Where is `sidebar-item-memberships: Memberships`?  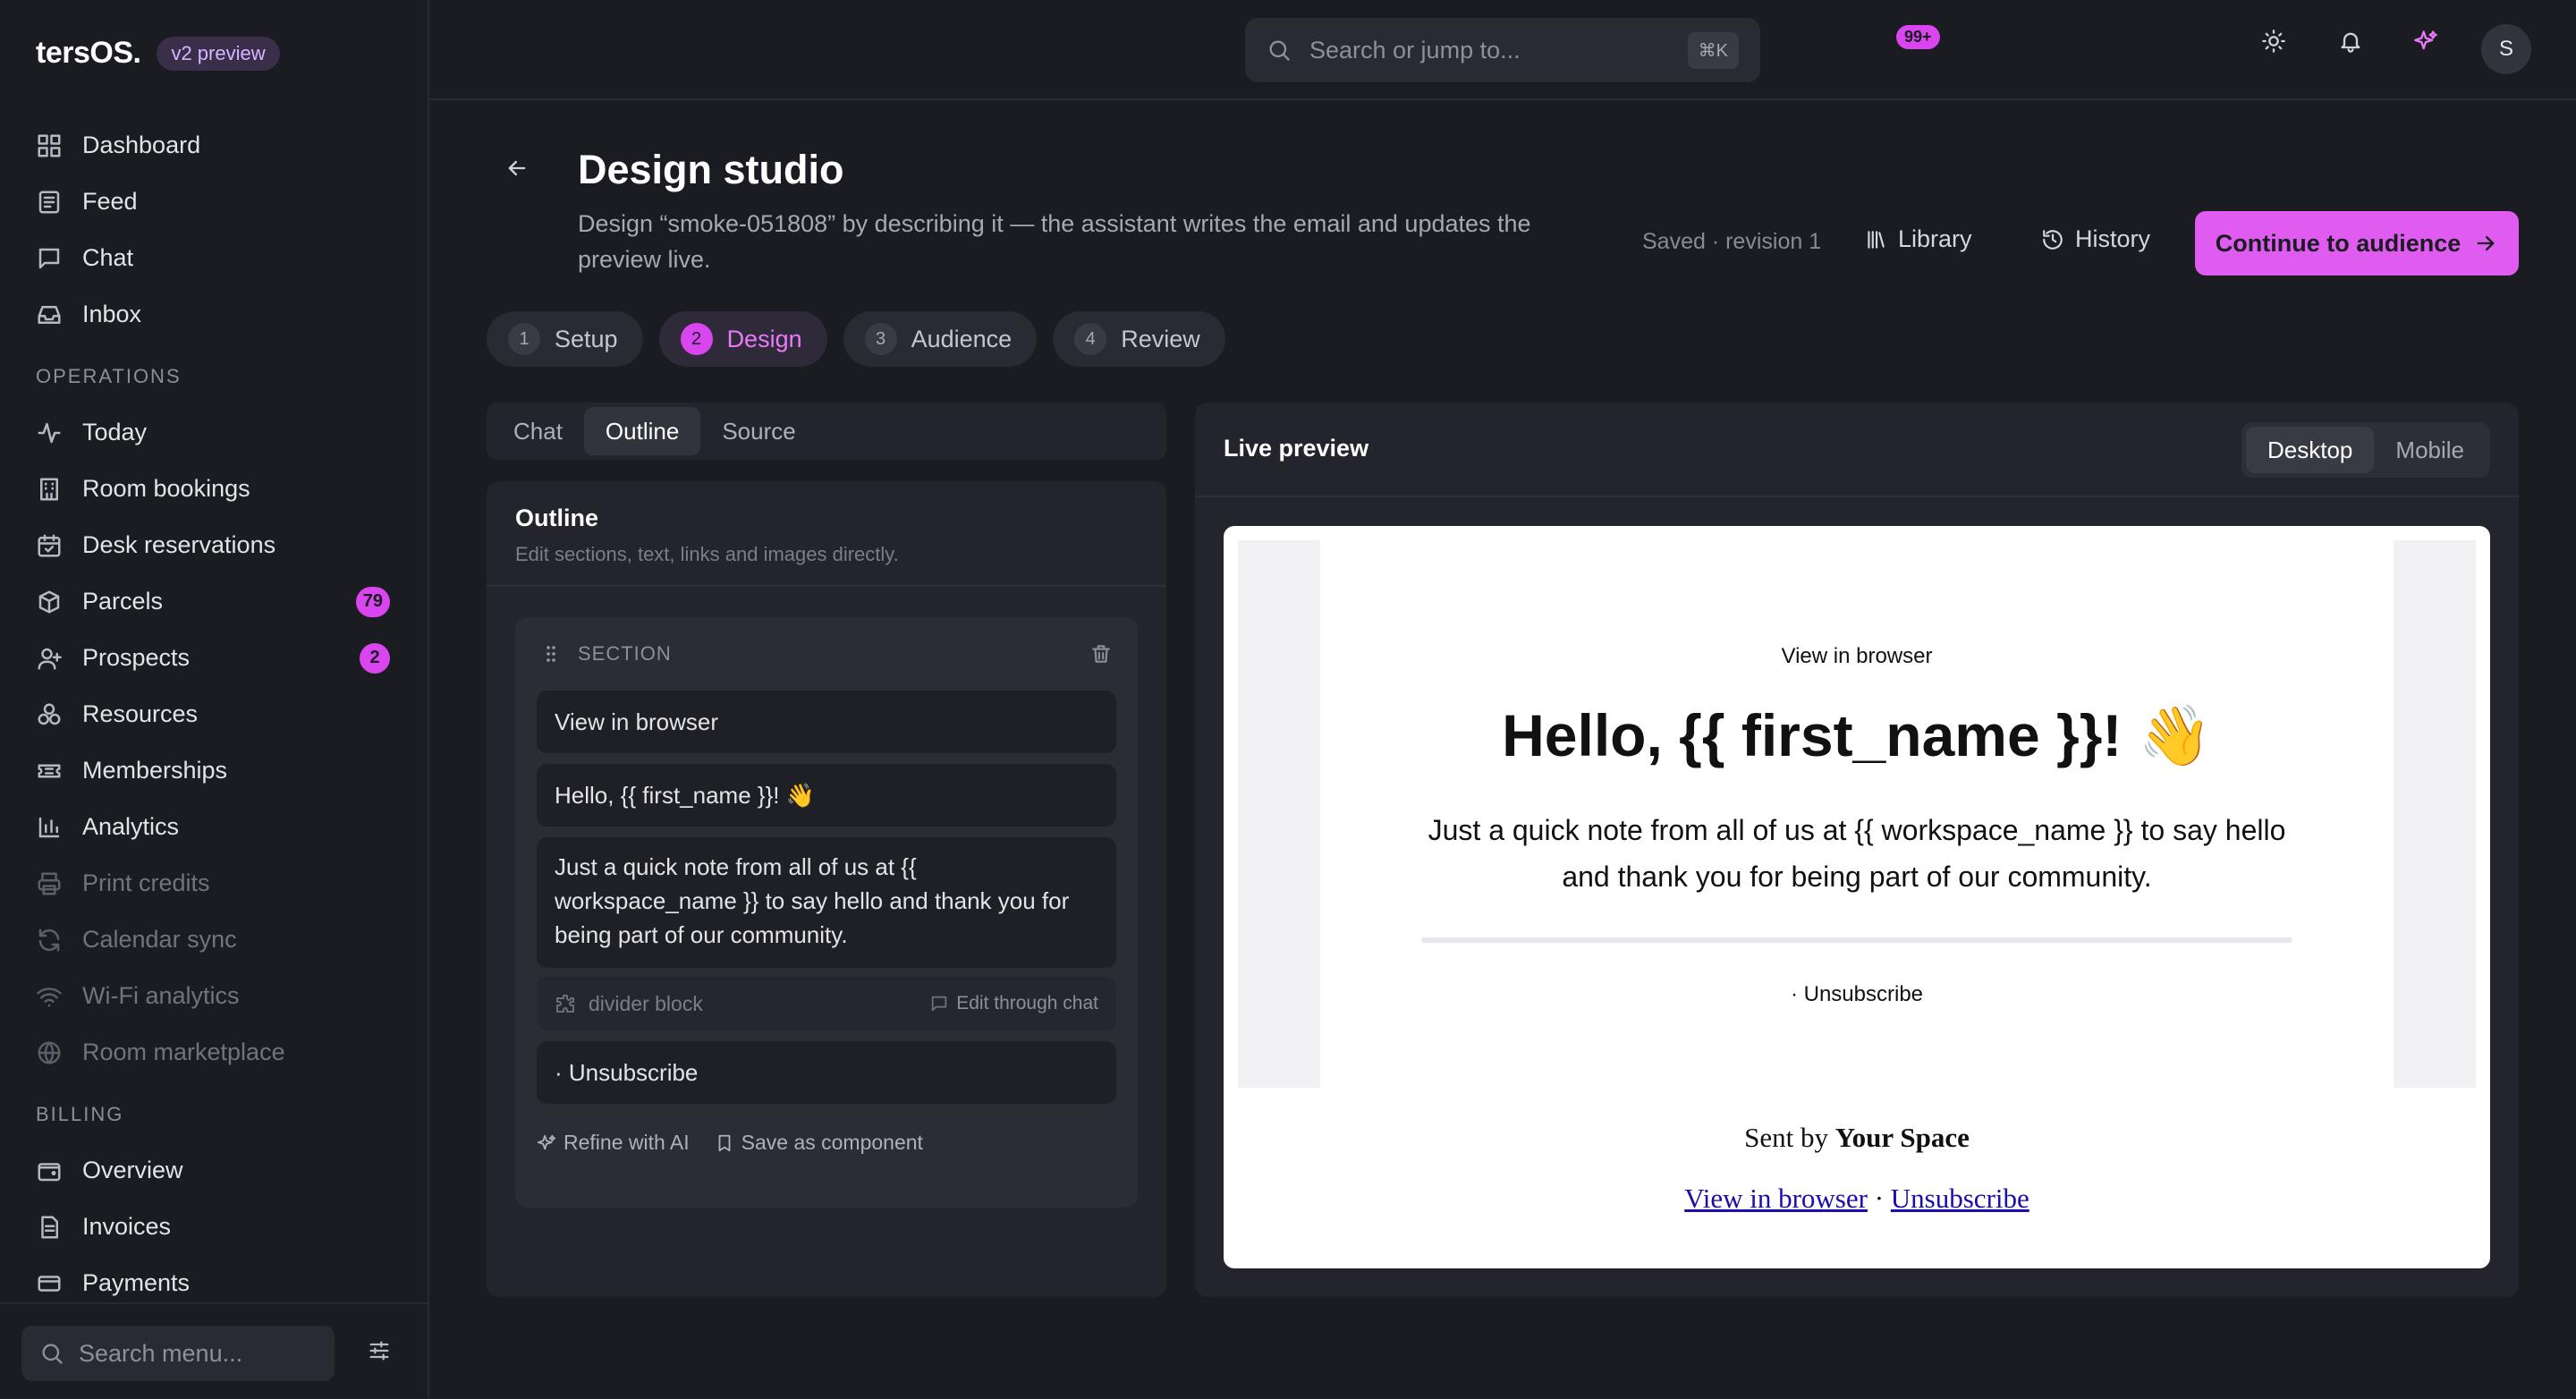
sidebar-item-memberships: Memberships is located at coordinates (215, 770).